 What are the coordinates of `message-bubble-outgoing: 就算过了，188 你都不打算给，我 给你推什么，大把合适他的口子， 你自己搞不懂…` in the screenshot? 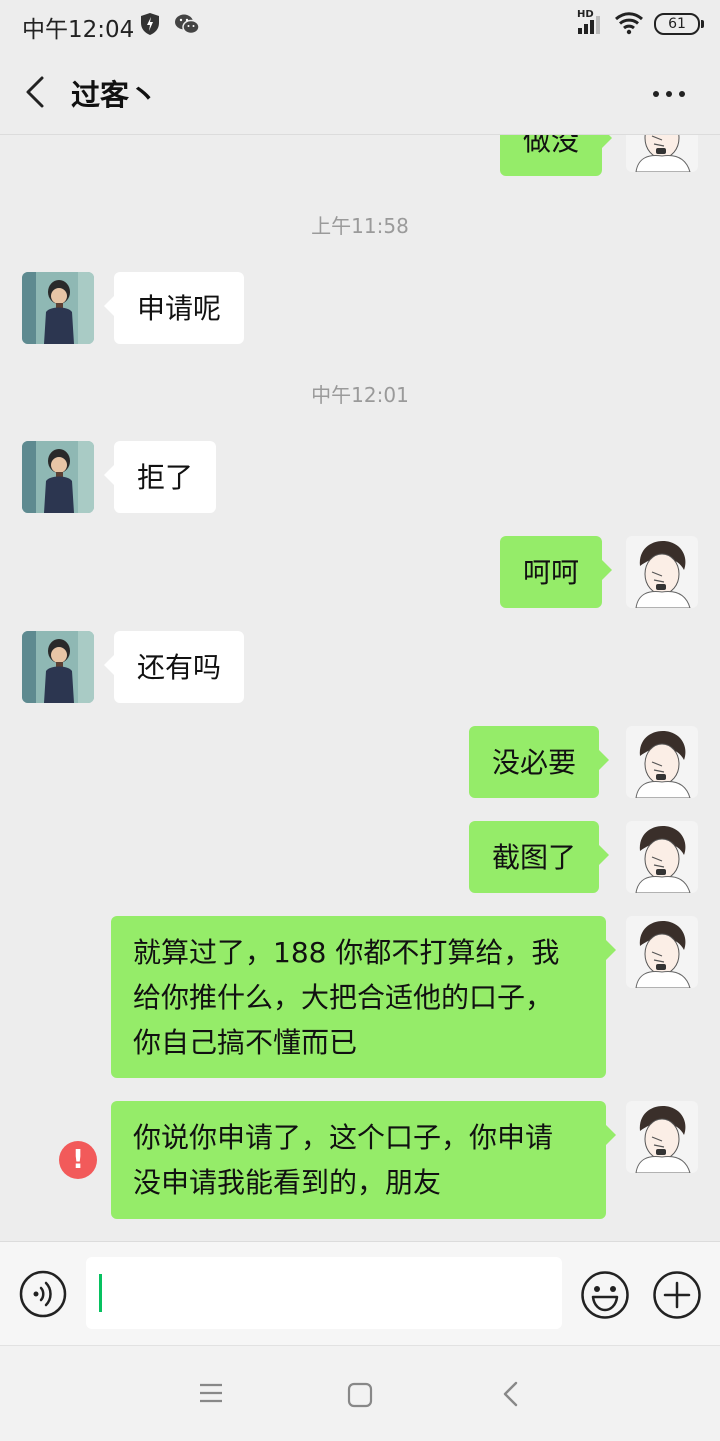 It's located at (363, 997).